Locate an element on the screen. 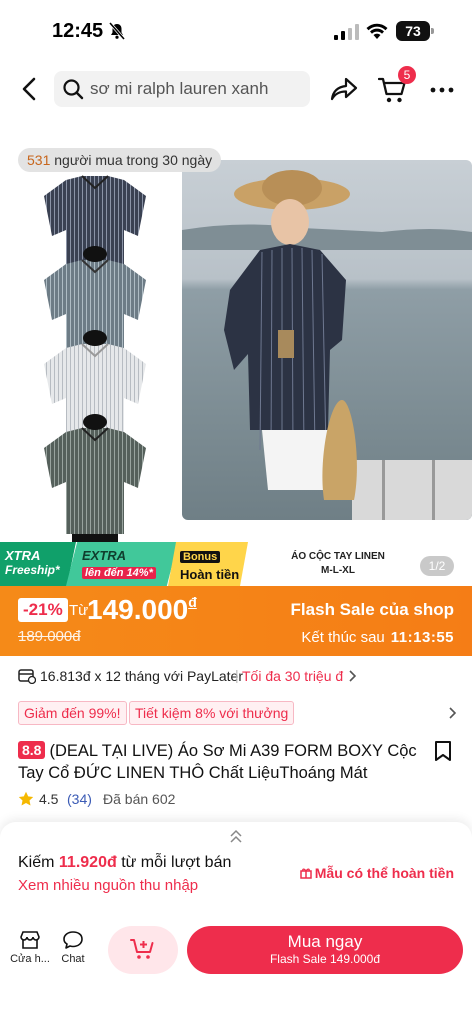 Image resolution: width=472 pixels, height=1024 pixels. refundable-sample: Mẫu có thể hoàn tiền is located at coordinates (377, 873).